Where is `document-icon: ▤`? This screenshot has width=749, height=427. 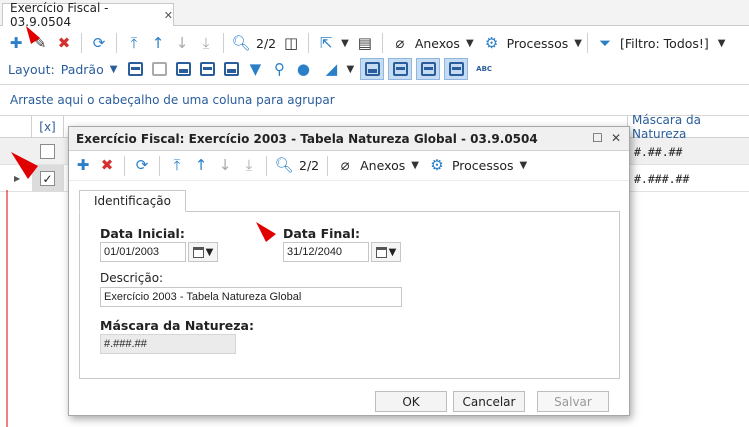 document-icon: ▤ is located at coordinates (365, 43).